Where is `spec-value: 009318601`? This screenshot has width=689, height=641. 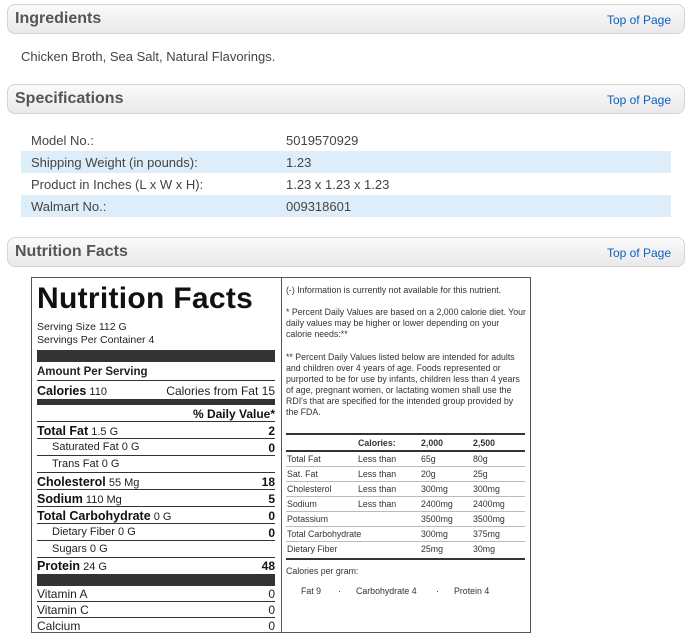 spec-value: 009318601 is located at coordinates (319, 206).